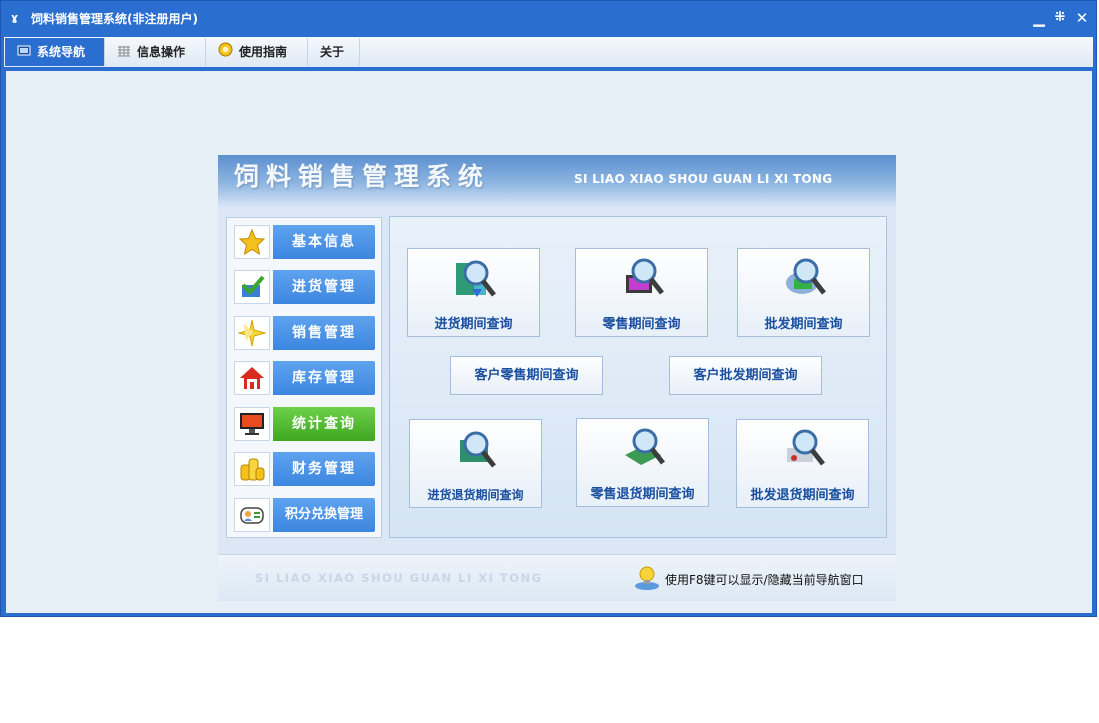 This screenshot has height=723, width=1099. I want to click on purchase-return-period-query-button: 进货退货期间查询, so click(475, 463).